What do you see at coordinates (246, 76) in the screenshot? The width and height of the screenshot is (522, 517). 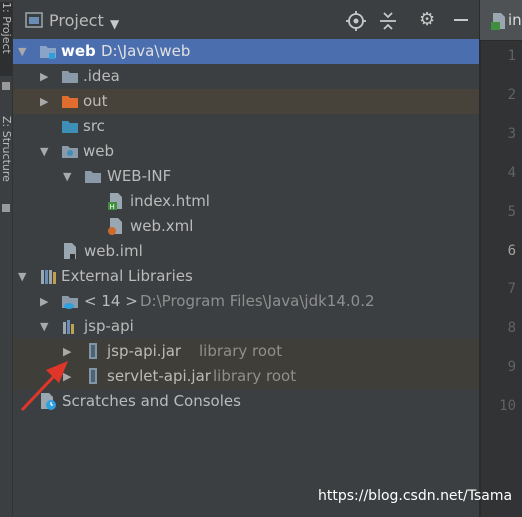 I see `tree-row-idea: ▶ .idea` at bounding box center [246, 76].